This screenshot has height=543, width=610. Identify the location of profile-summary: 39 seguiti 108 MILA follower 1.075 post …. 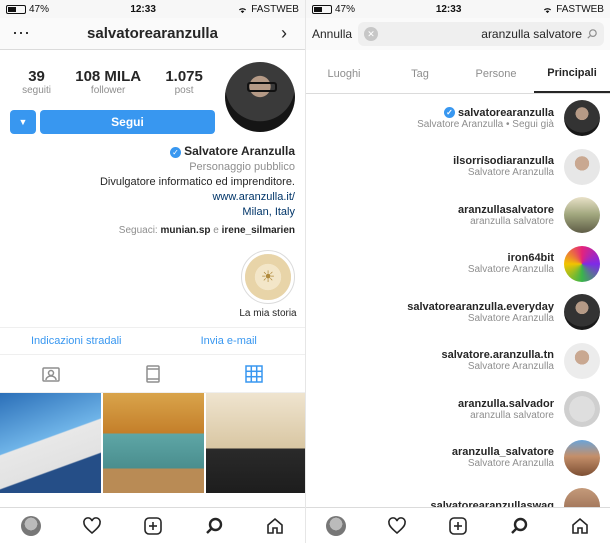
(152, 92).